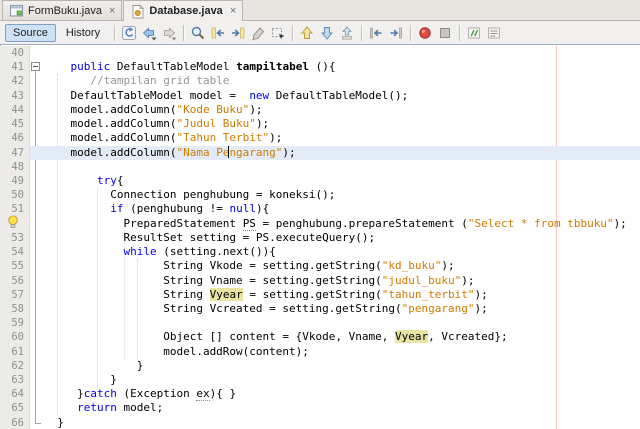 The height and width of the screenshot is (429, 640). I want to click on tab-database-java: Database.java ×, so click(183, 10).